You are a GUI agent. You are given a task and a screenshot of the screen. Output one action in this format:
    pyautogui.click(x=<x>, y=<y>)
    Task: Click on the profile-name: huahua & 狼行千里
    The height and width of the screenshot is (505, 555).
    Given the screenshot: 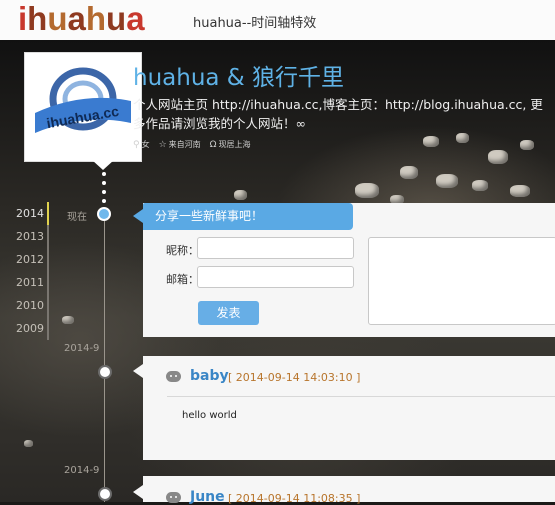 What is the action you would take?
    pyautogui.click(x=239, y=78)
    